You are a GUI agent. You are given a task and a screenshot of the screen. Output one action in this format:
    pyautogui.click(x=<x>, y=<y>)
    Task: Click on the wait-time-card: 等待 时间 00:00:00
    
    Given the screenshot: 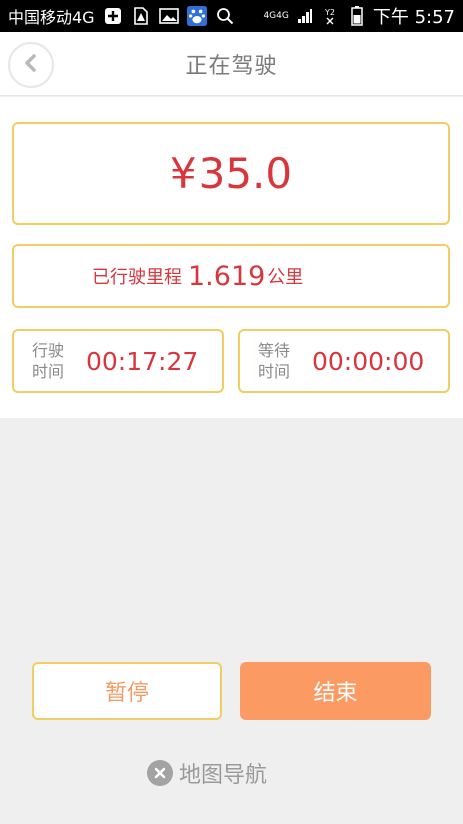 What is the action you would take?
    pyautogui.click(x=344, y=361)
    